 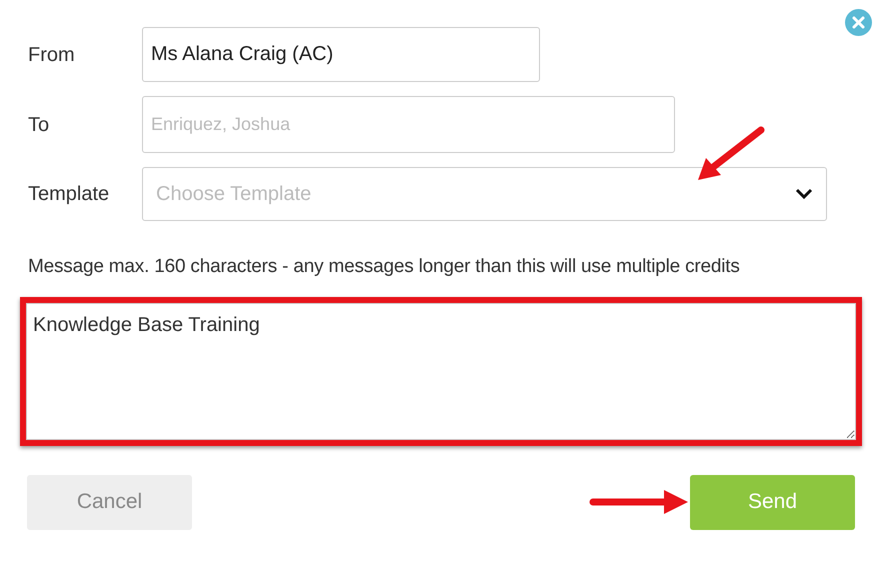 What do you see at coordinates (38, 125) in the screenshot?
I see `field-label: To` at bounding box center [38, 125].